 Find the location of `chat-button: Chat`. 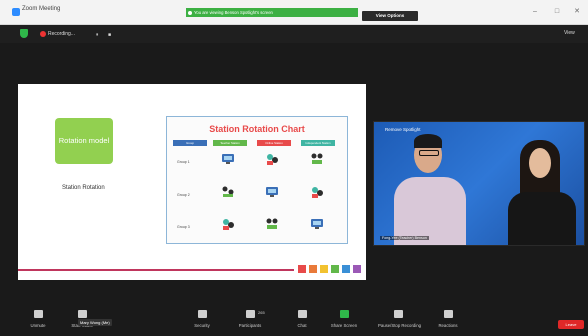

chat-button: Chat is located at coordinates (302, 319).